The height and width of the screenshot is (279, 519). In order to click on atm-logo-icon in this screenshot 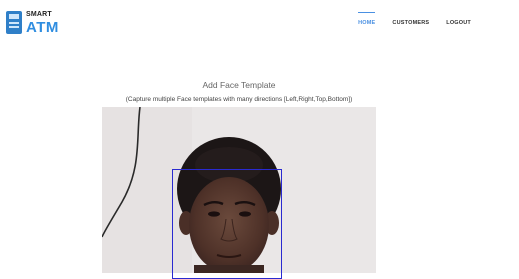, I will do `click(14, 22)`.